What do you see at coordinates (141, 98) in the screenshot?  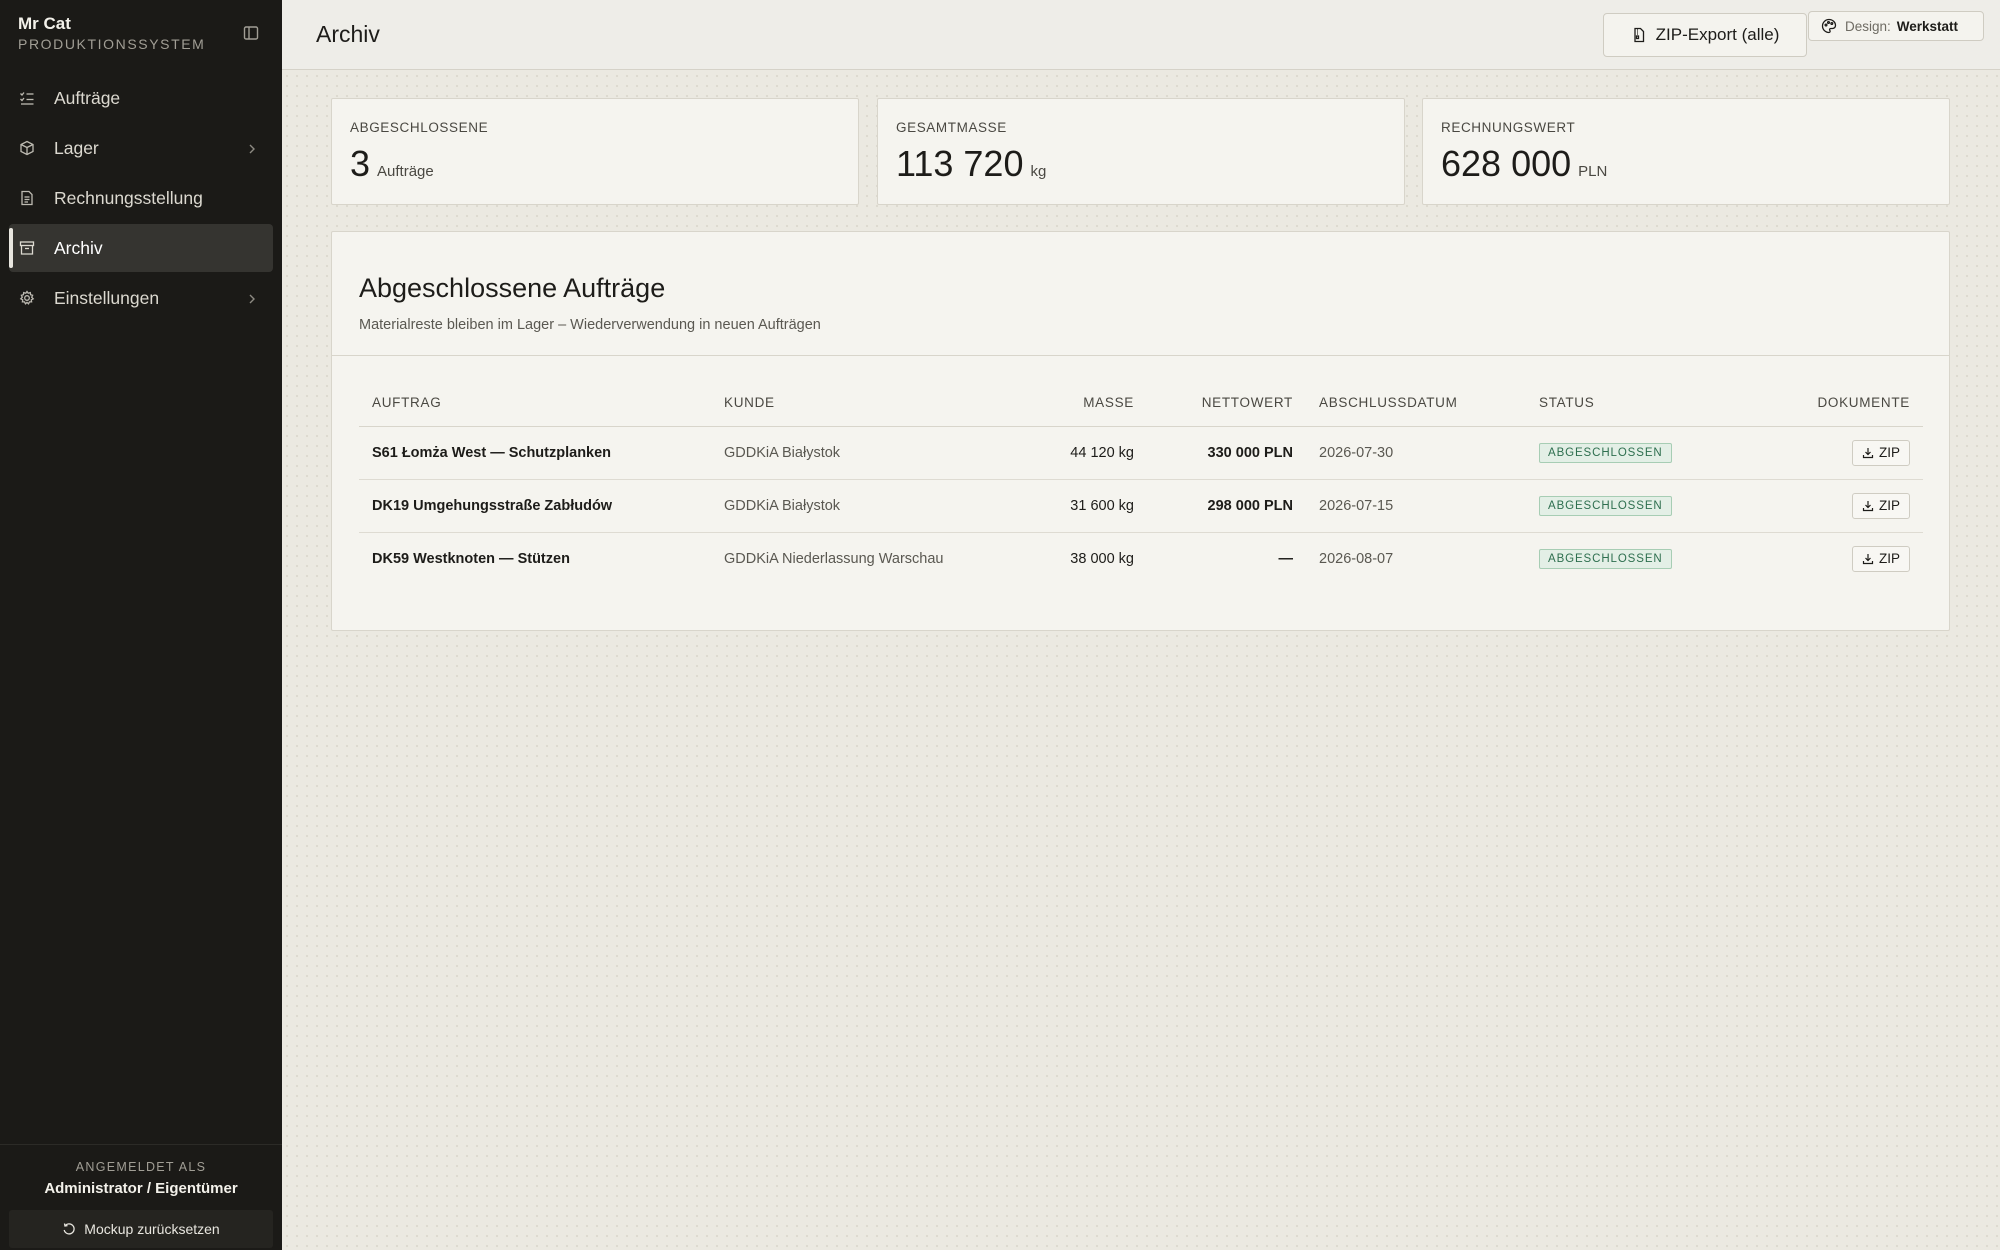 I see `sidebar-item-auftraege: Aufträge` at bounding box center [141, 98].